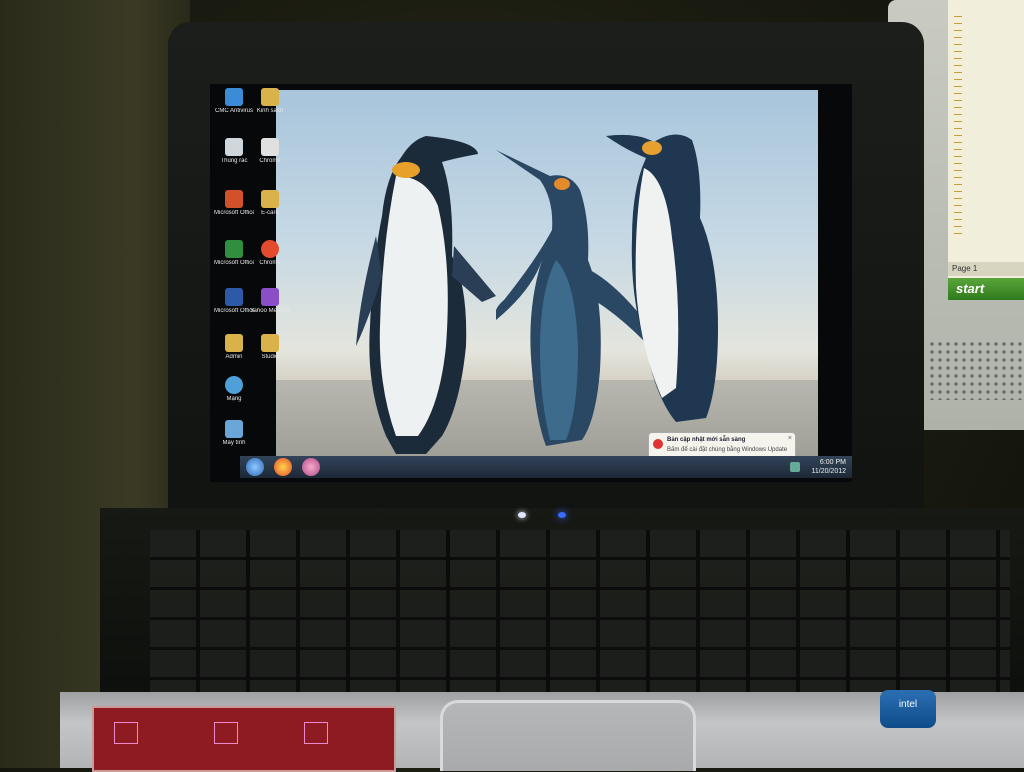 This screenshot has height=772, width=1024. What do you see at coordinates (270, 263) in the screenshot?
I see `desktop-icon-chrome: Chrome` at bounding box center [270, 263].